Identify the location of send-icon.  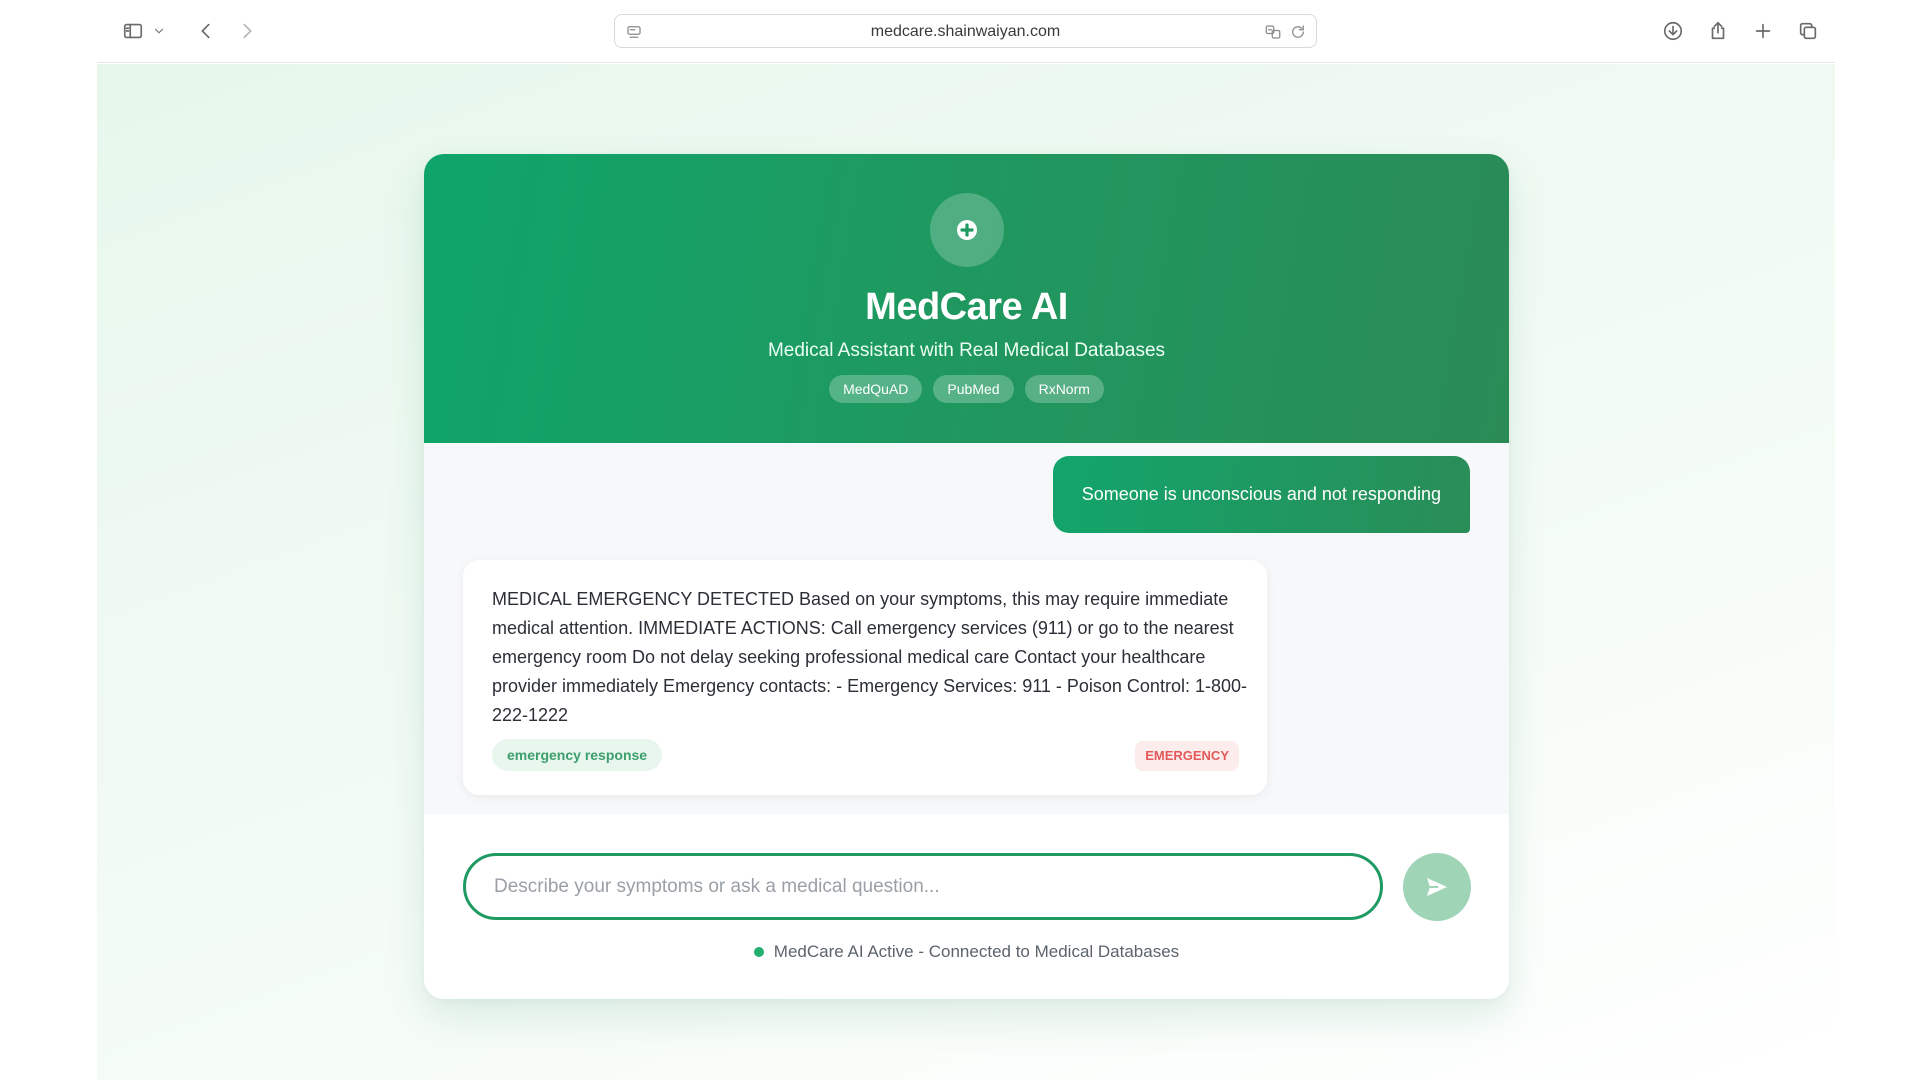
(1437, 887).